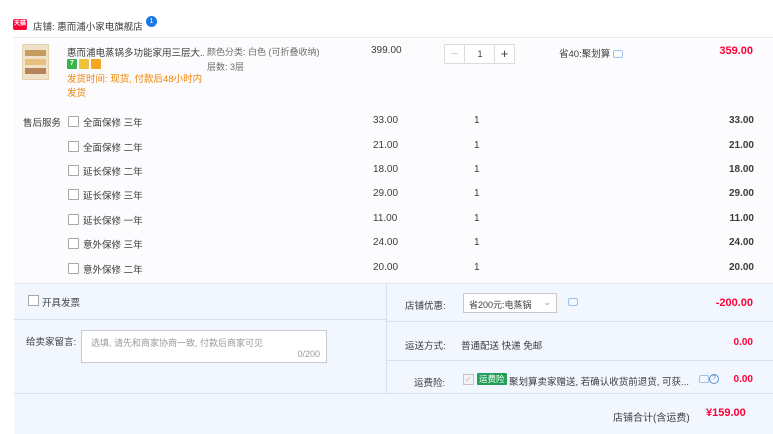 This screenshot has height=434, width=773. What do you see at coordinates (430, 383) in the screenshot?
I see `shipping-insurance-label: 运费险:` at bounding box center [430, 383].